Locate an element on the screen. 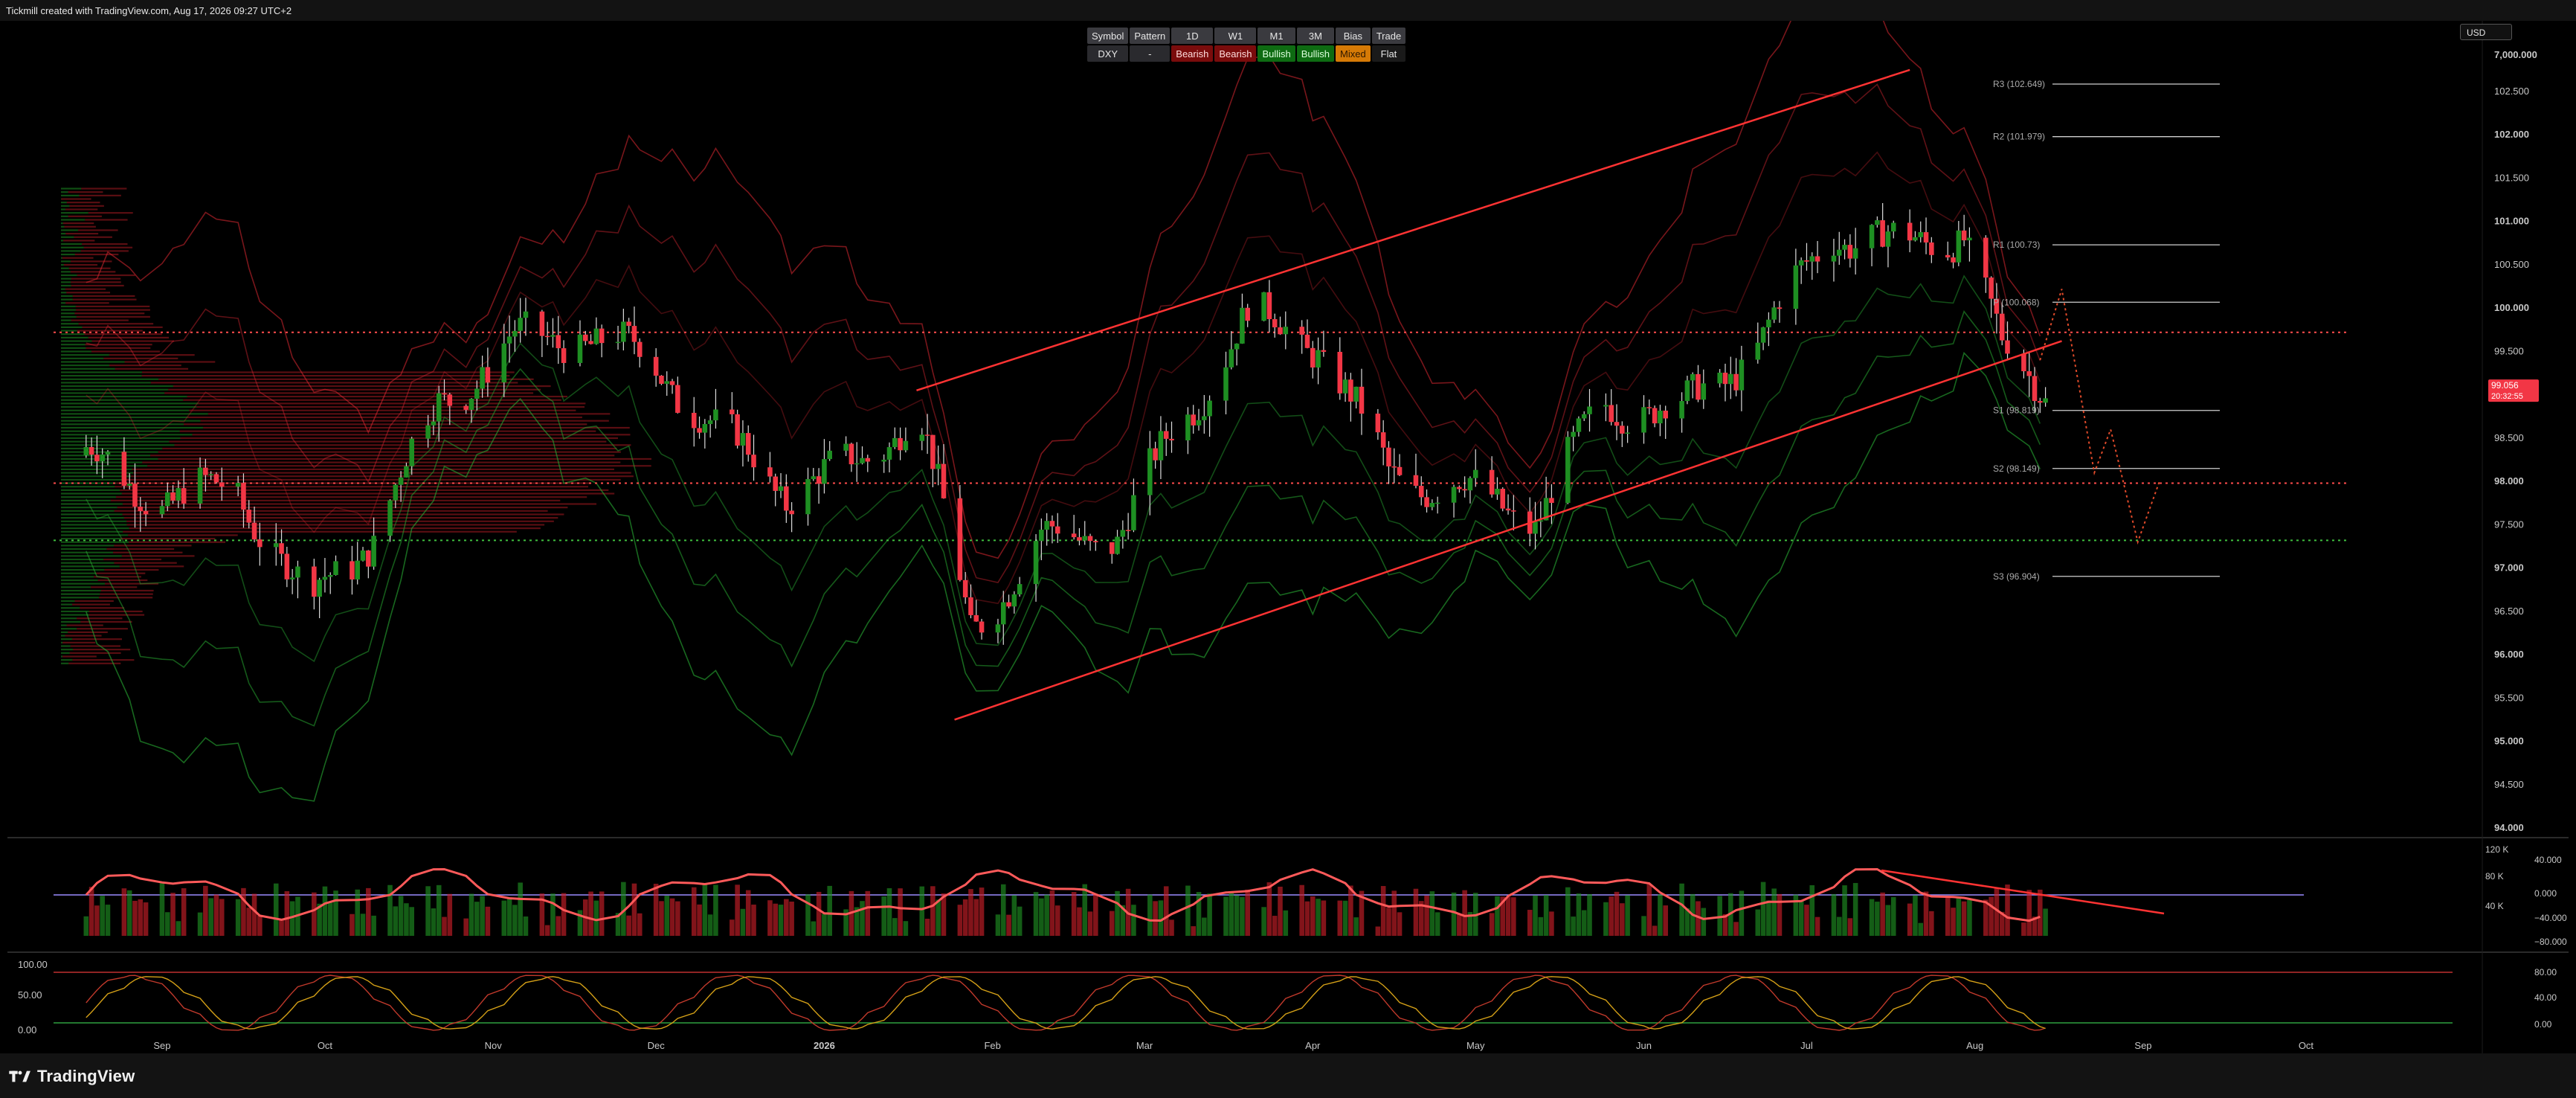 This screenshot has width=2576, height=1098. price-tick-label: 100.000 is located at coordinates (2511, 307).